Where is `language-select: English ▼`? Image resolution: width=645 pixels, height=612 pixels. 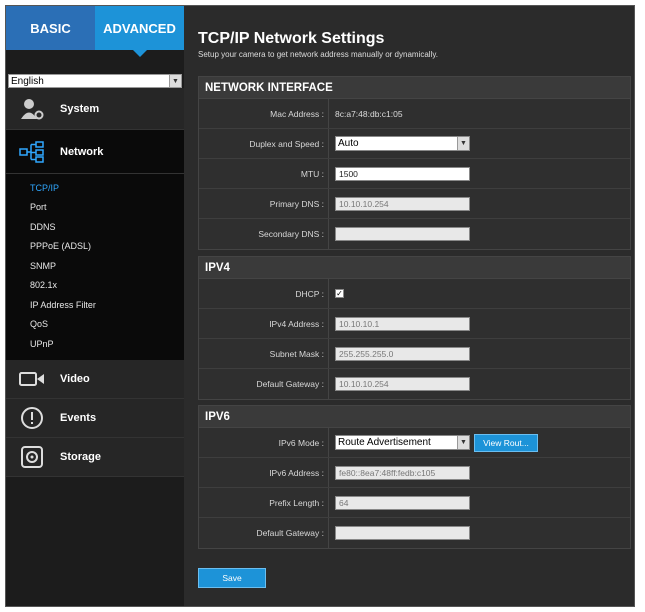 language-select: English ▼ is located at coordinates (95, 81).